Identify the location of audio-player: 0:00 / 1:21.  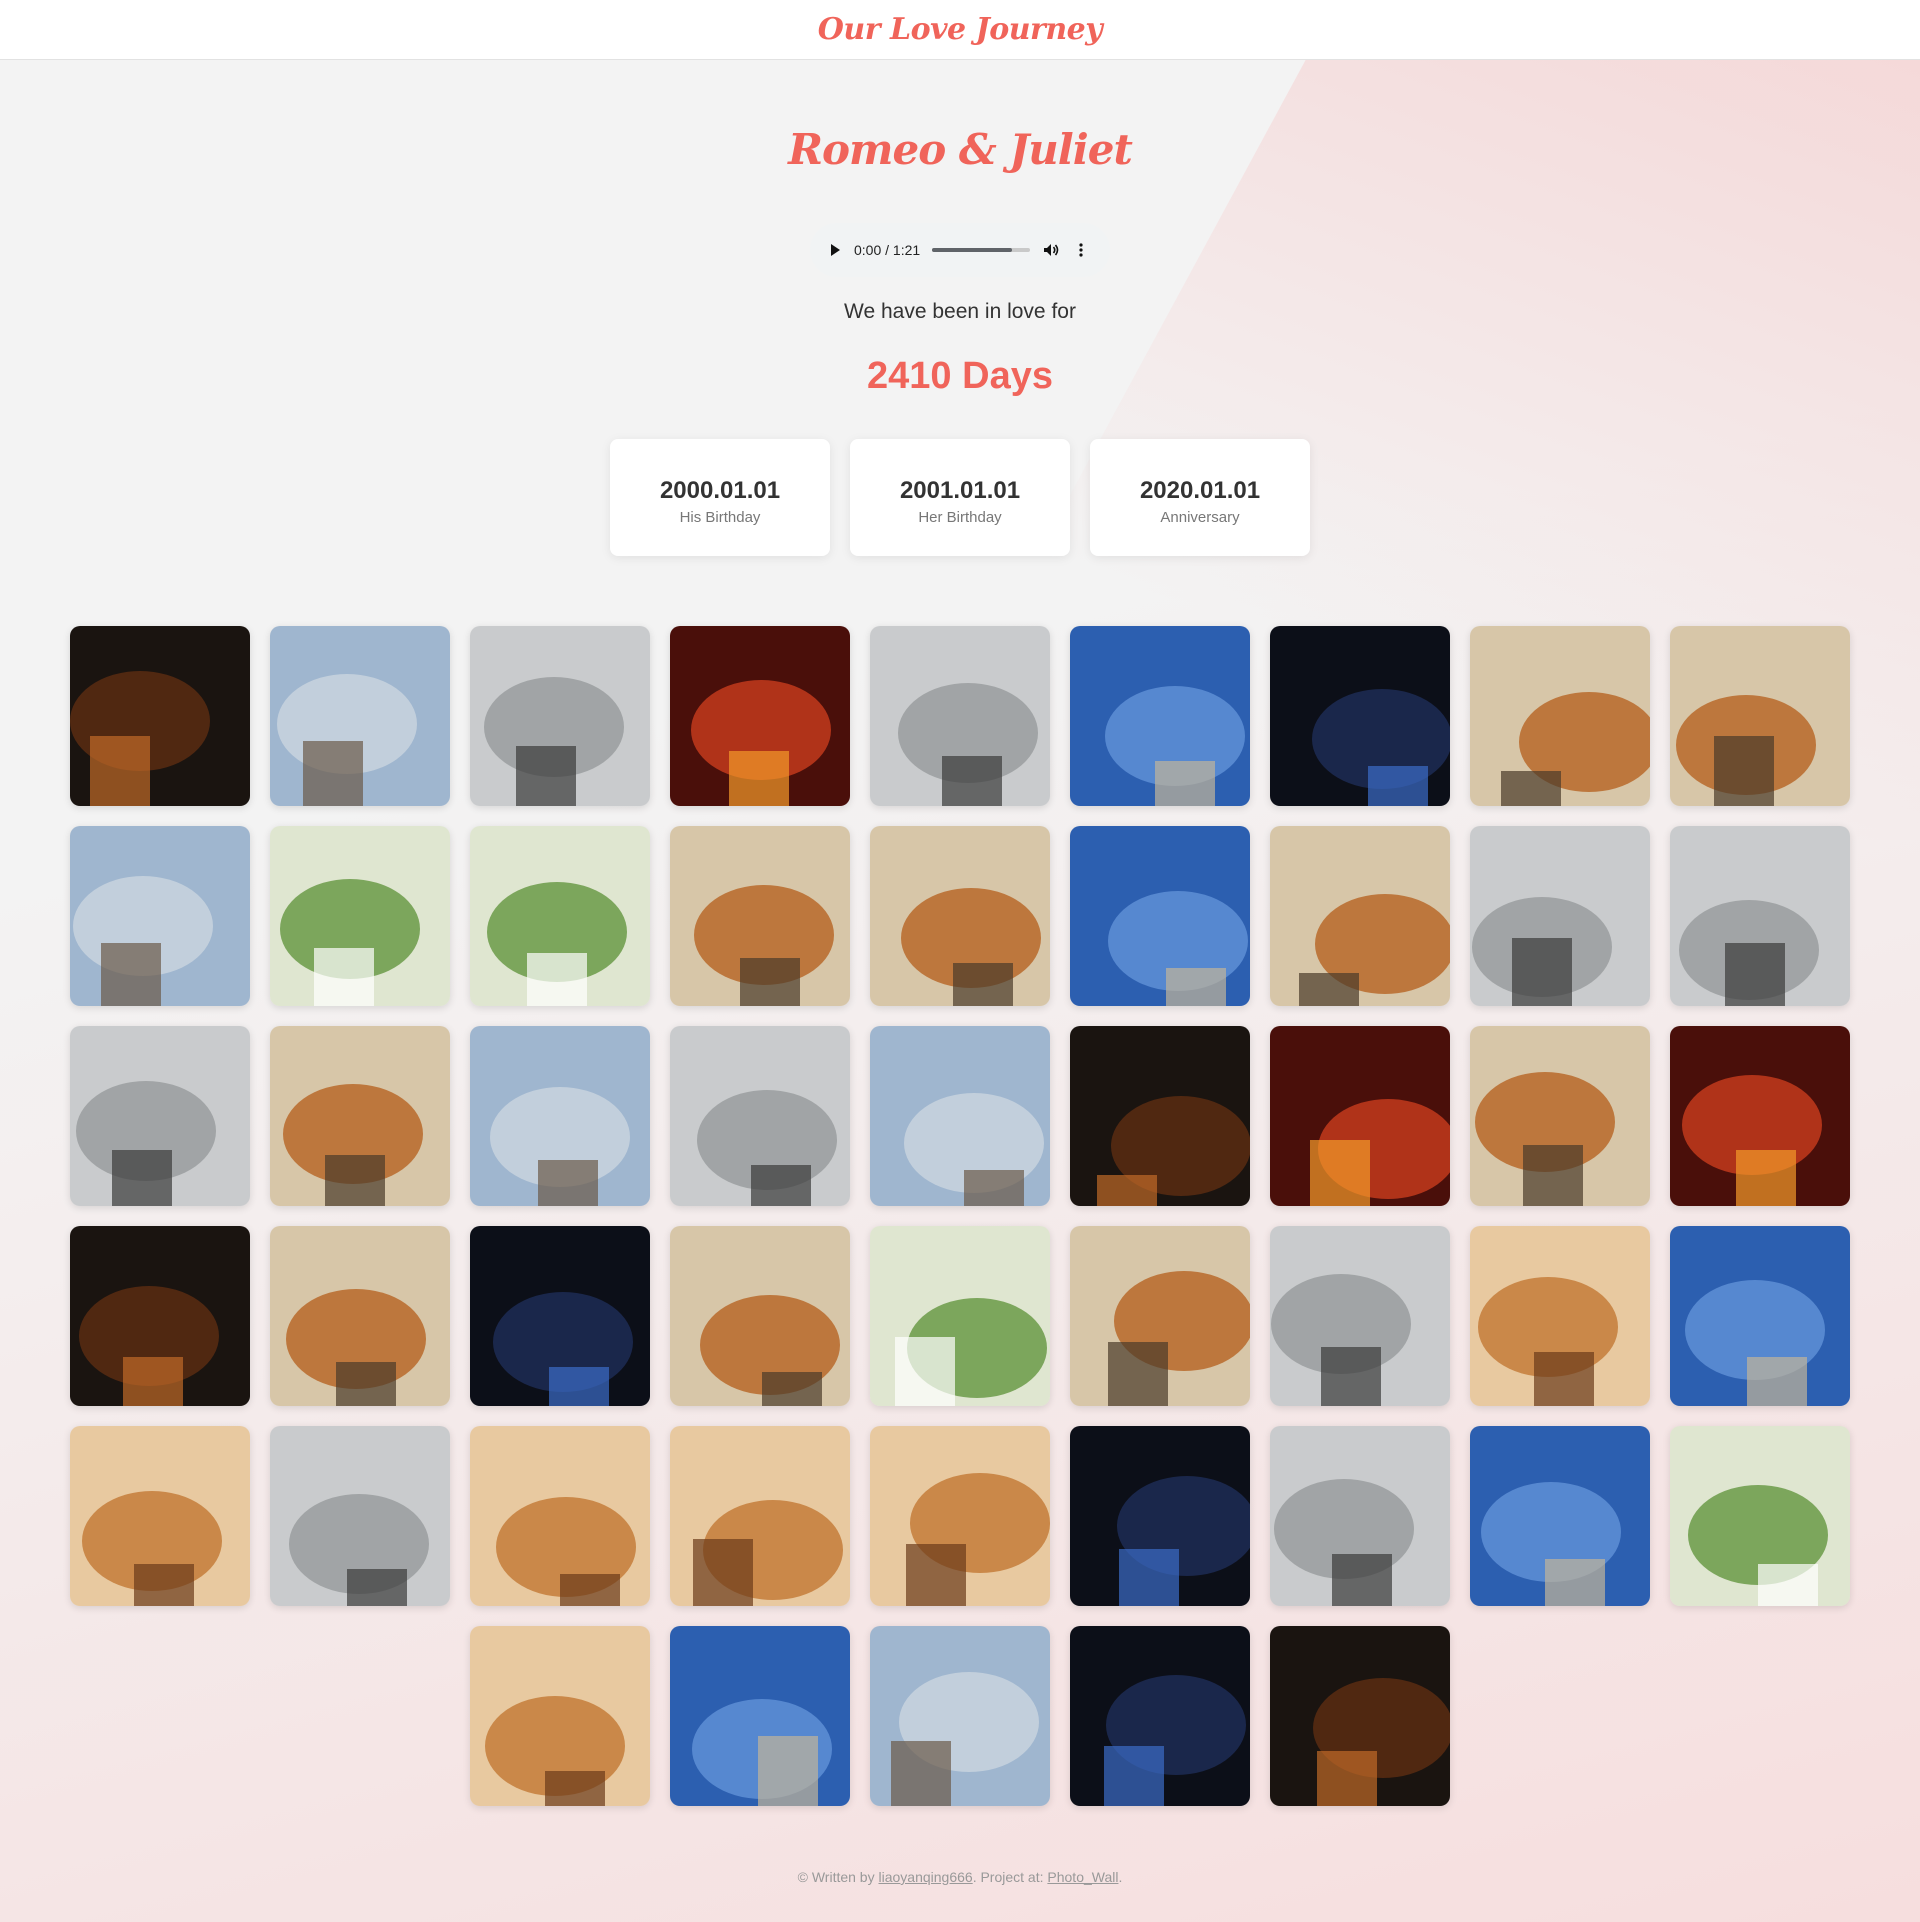
(960, 250).